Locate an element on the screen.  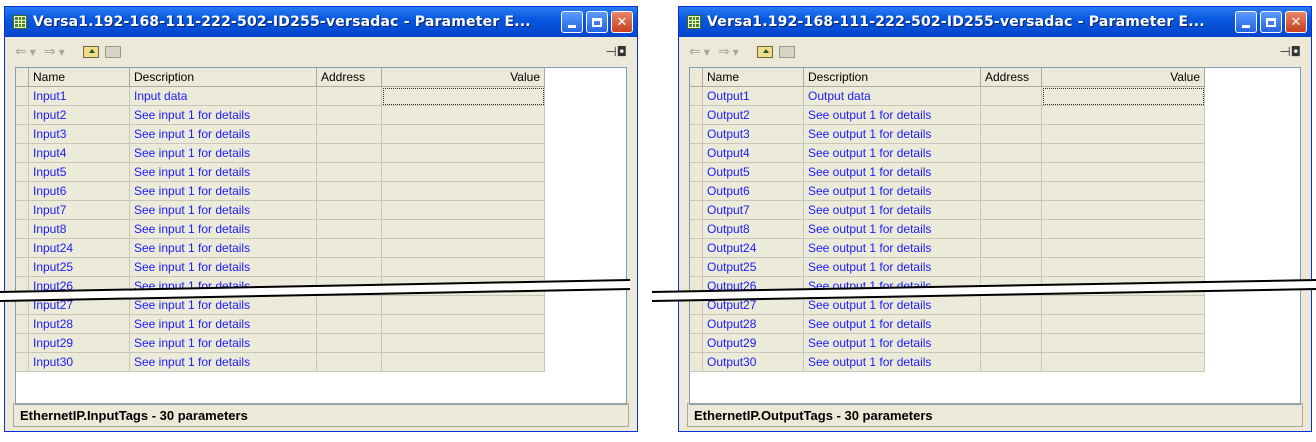
break-mark is located at coordinates (658, 290).